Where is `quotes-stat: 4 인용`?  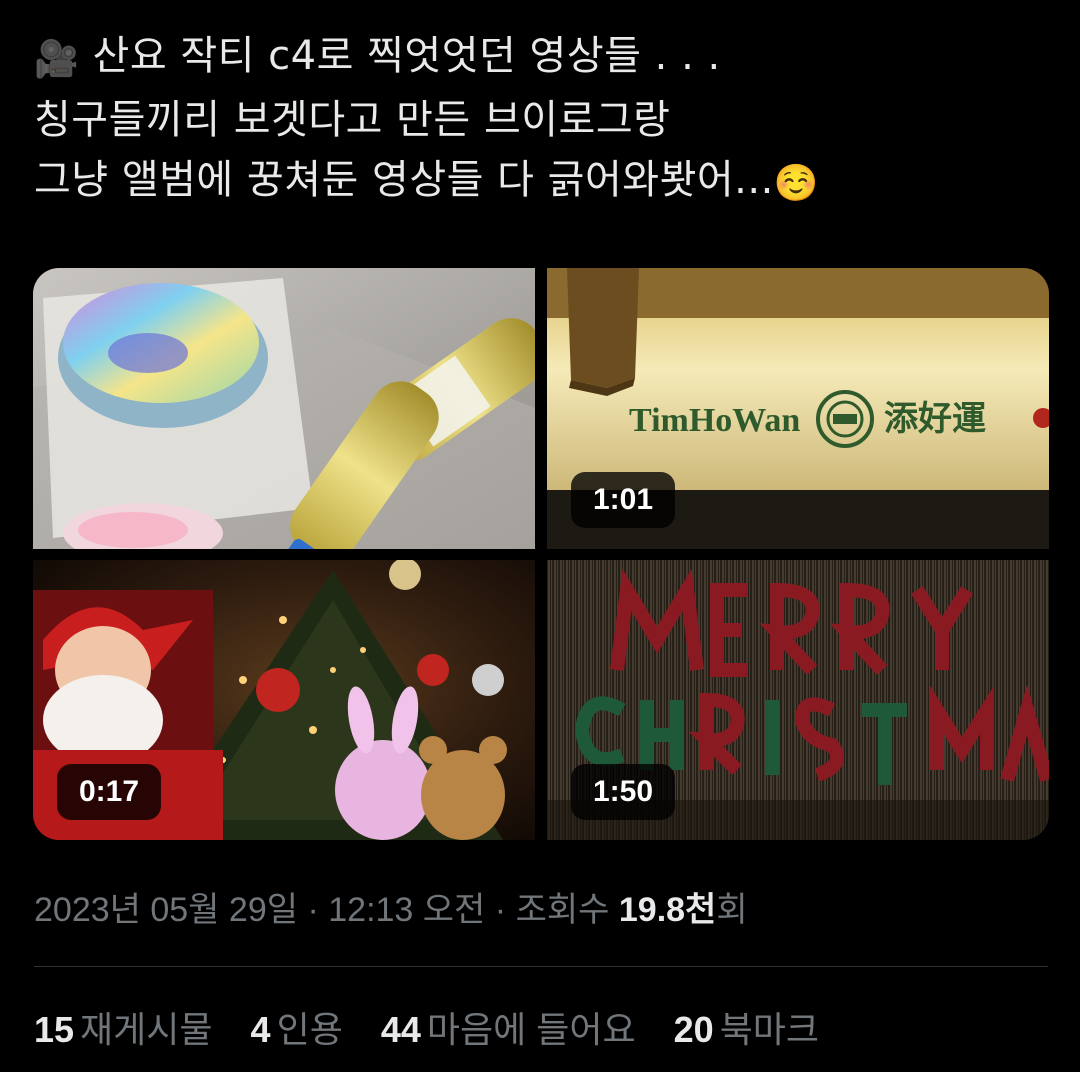
quotes-stat: 4 인용 is located at coordinates (297, 1030).